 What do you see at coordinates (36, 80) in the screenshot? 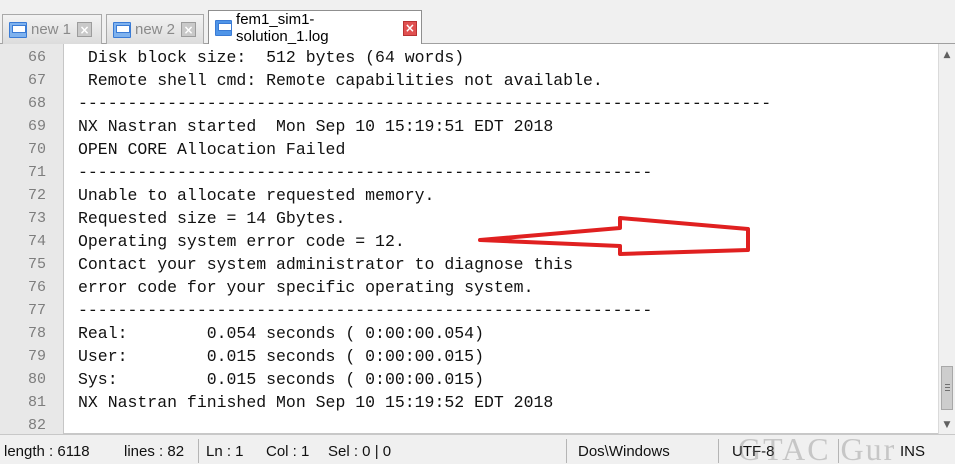
I see `line-number: 67` at bounding box center [36, 80].